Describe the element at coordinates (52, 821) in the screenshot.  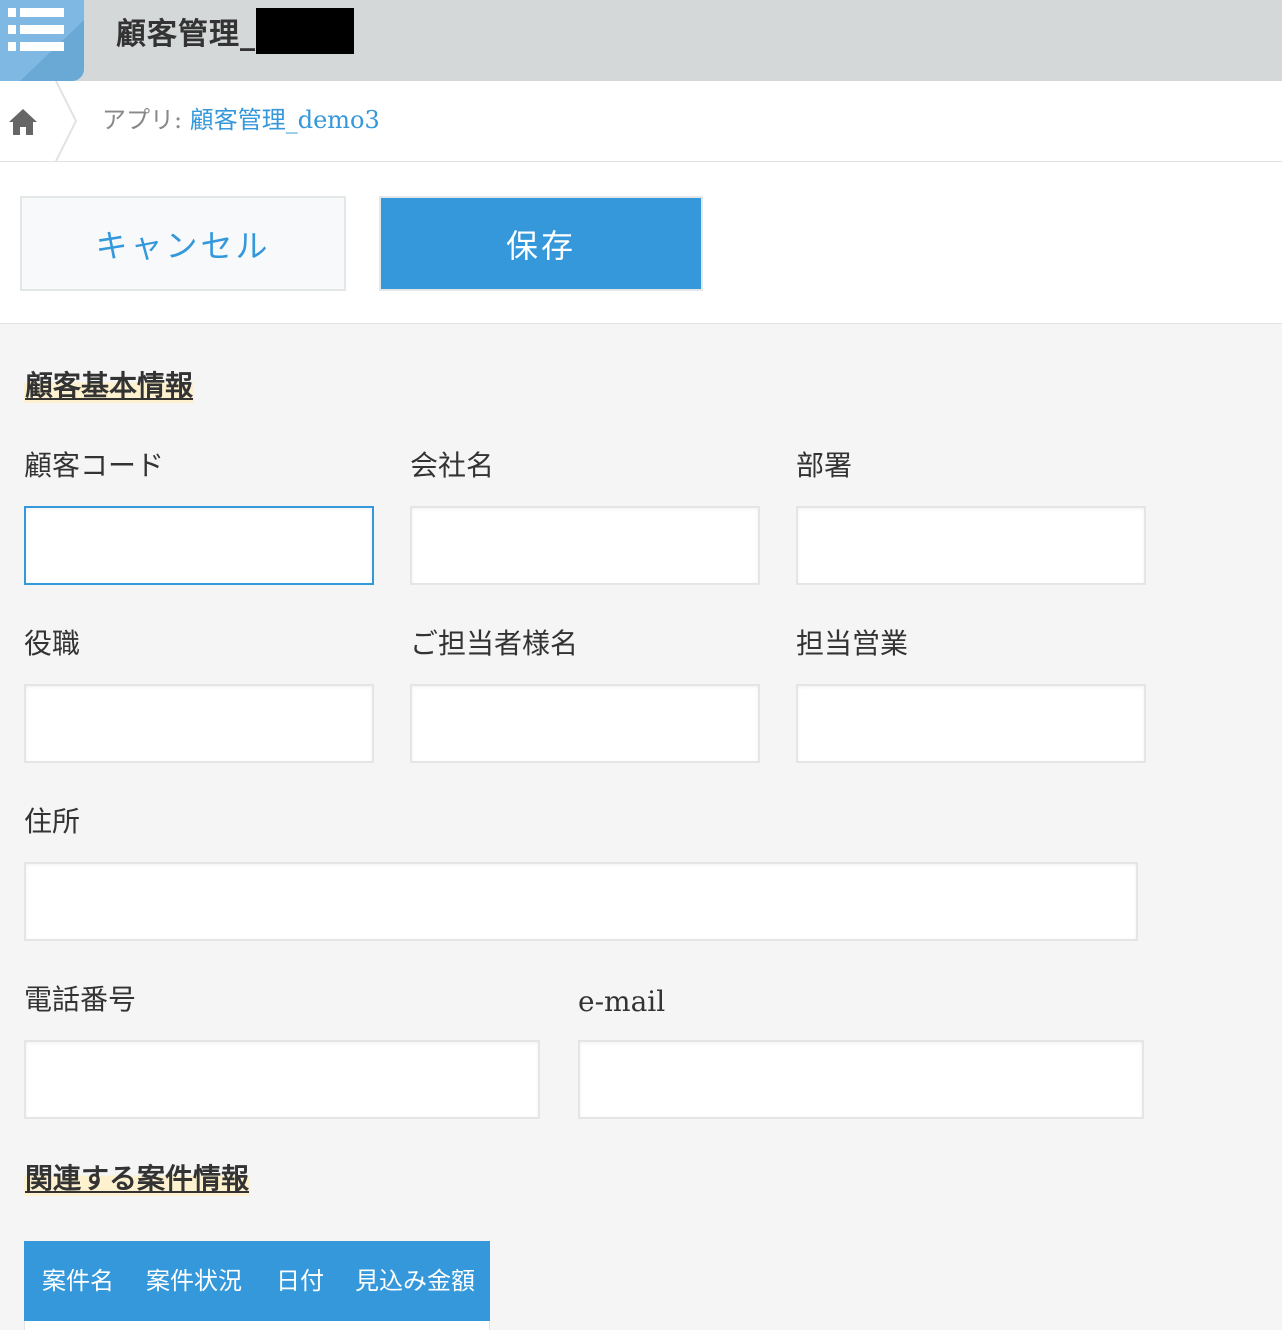
I see `label-address: 住所` at that location.